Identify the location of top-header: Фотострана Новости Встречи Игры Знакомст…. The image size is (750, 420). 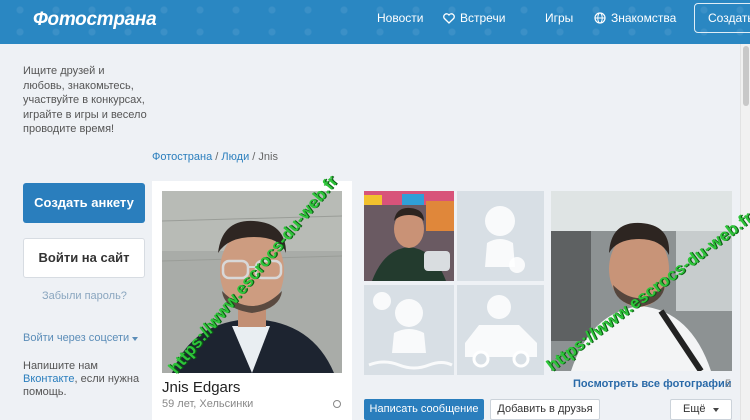
(375, 22).